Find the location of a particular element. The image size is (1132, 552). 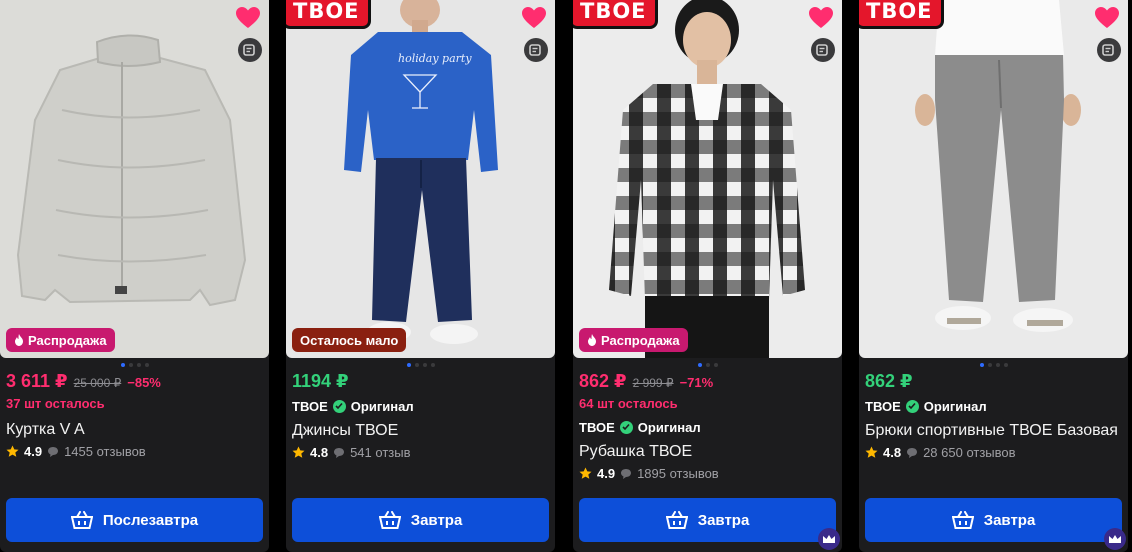

price-row: 3 611 ₽ 25 000 ₽ −85% is located at coordinates (134, 382).